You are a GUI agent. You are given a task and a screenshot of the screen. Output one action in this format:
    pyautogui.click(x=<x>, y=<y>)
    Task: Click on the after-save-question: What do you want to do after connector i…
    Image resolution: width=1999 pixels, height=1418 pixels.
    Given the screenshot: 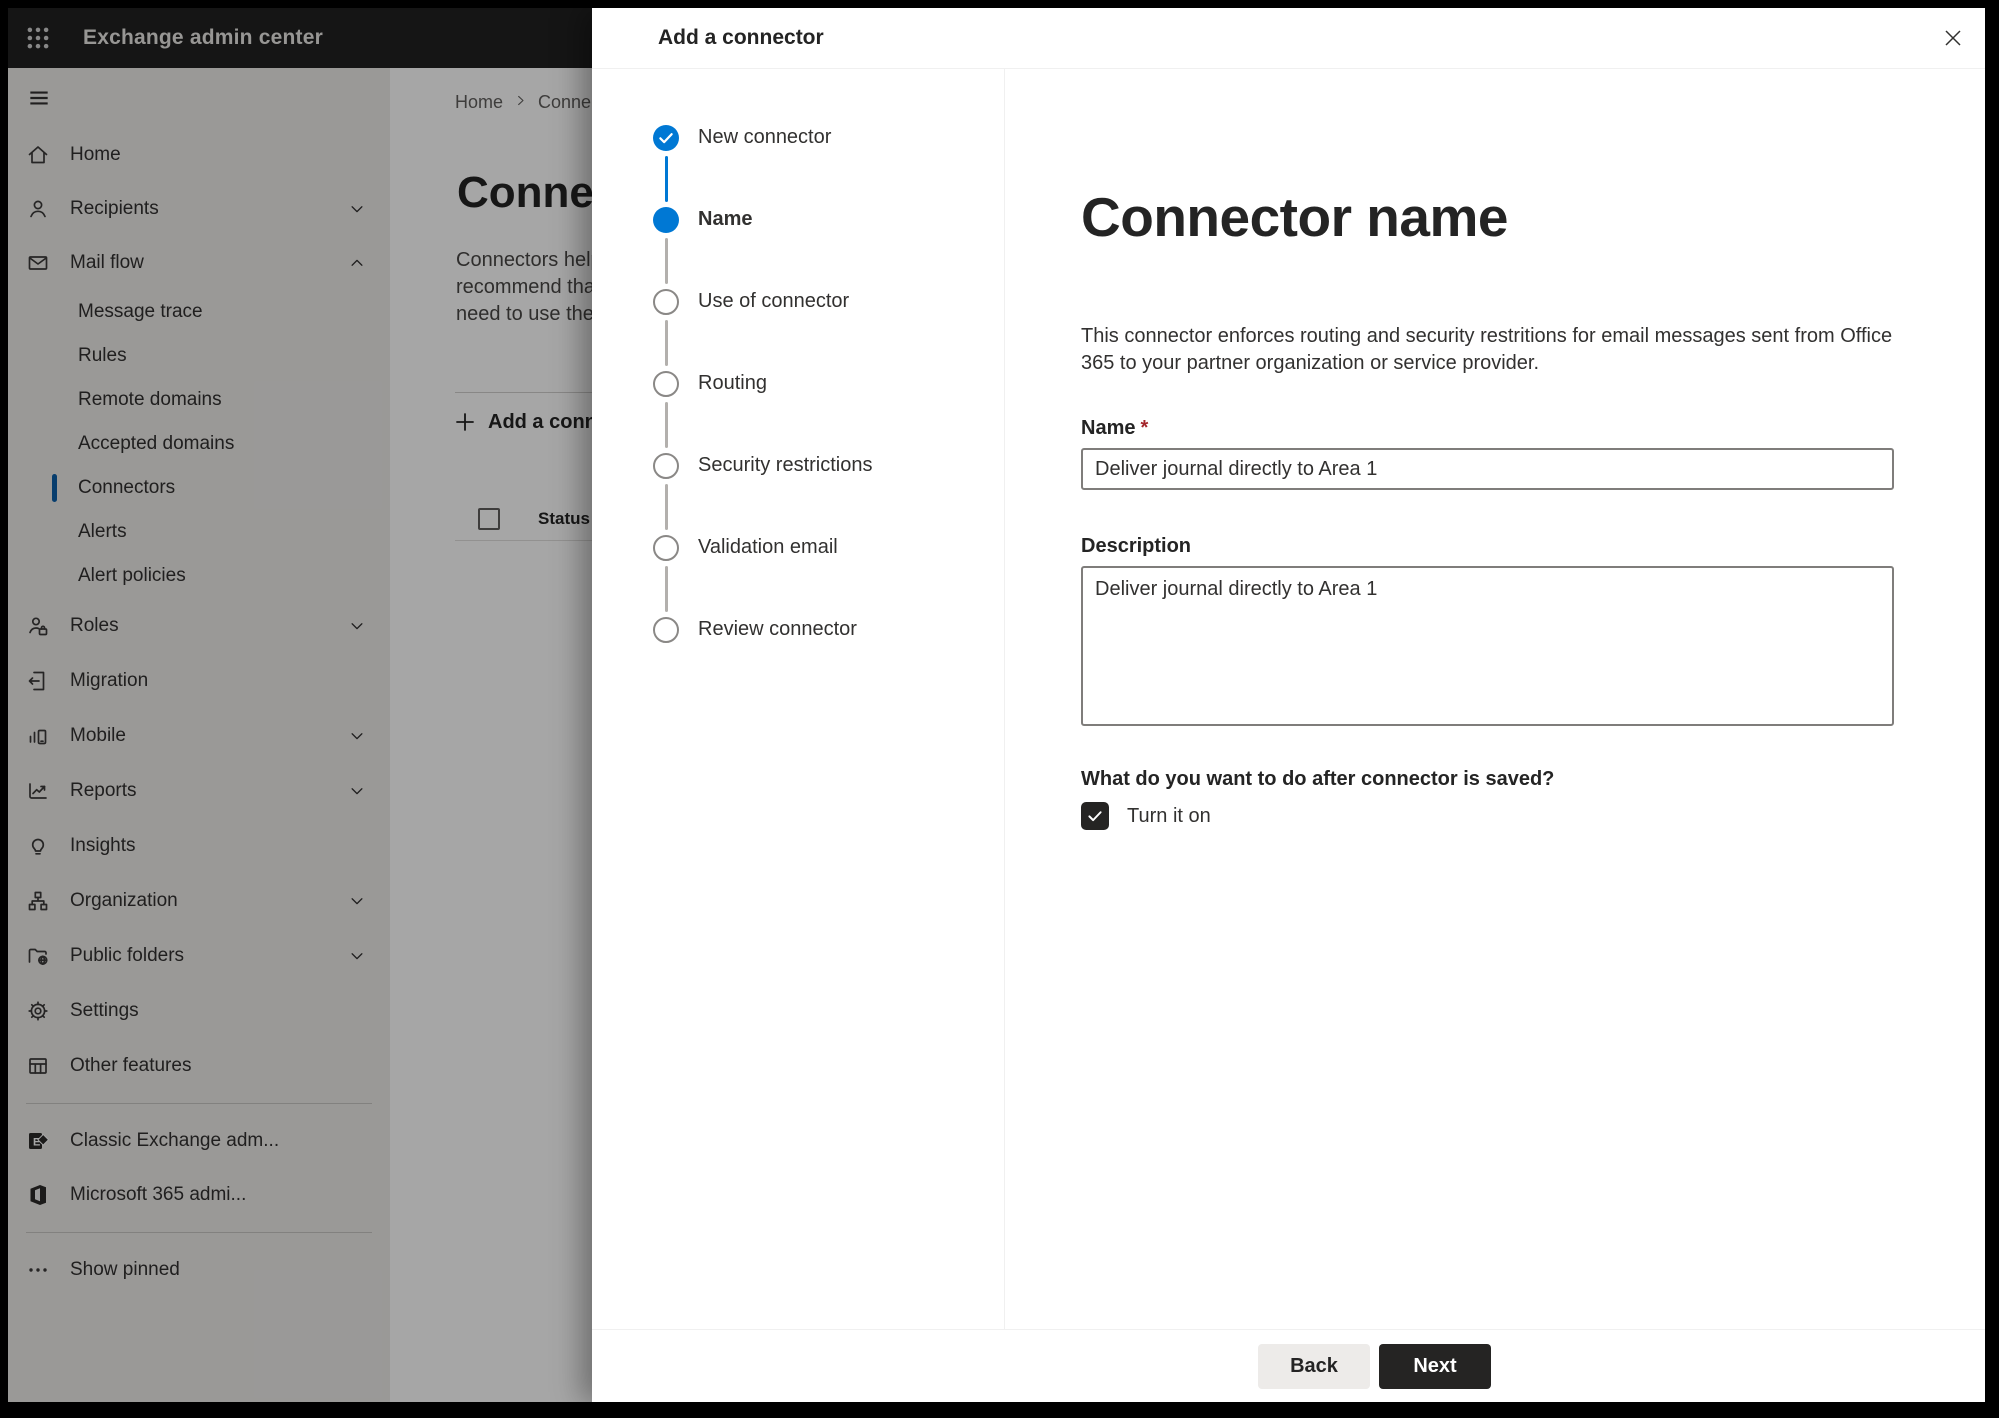 What is the action you would take?
    pyautogui.click(x=1318, y=779)
    